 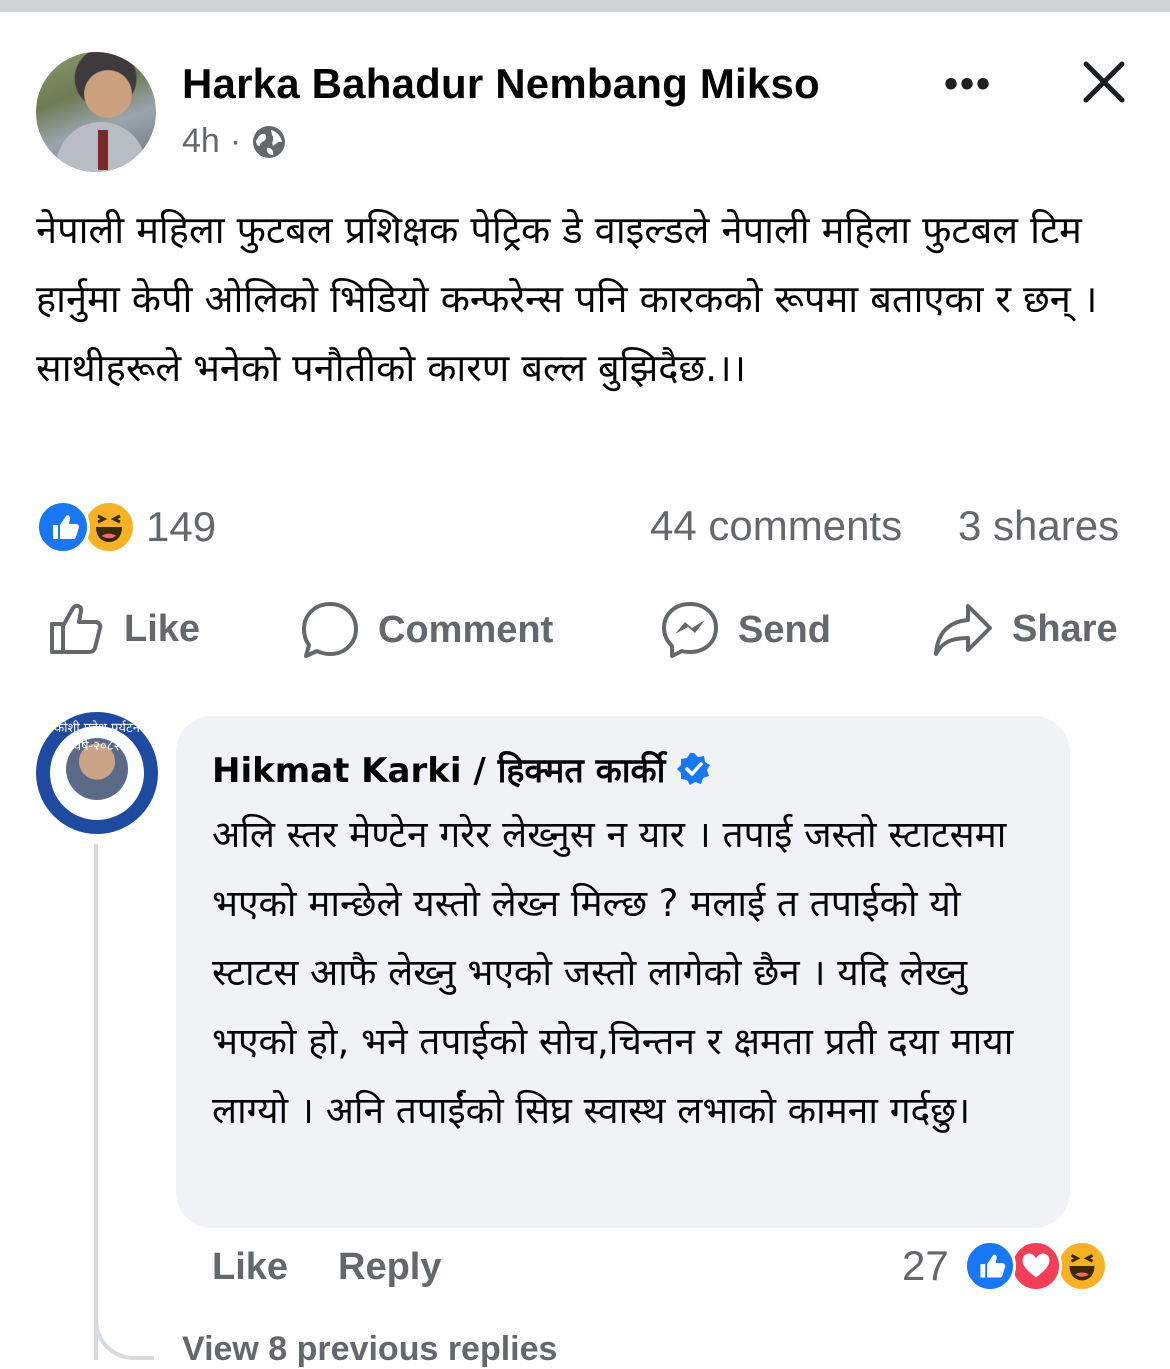 What do you see at coordinates (963, 630) in the screenshot?
I see `share-icon` at bounding box center [963, 630].